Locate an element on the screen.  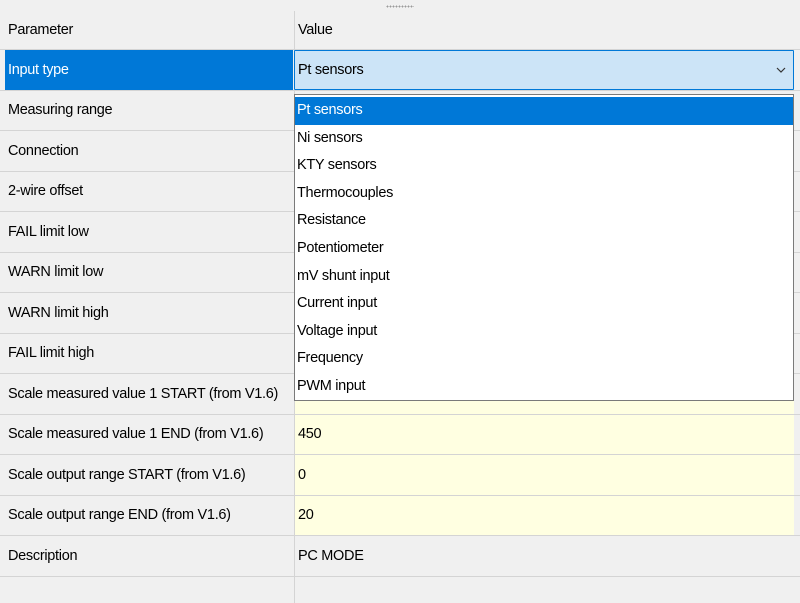
dropdown-option-potentiometer: Potentiometer is located at coordinates (544, 249).